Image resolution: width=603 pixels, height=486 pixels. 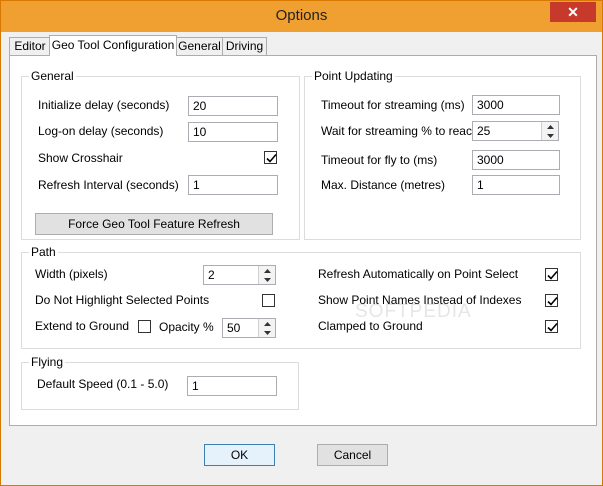 I want to click on cancel-button: Cancel, so click(x=352, y=455).